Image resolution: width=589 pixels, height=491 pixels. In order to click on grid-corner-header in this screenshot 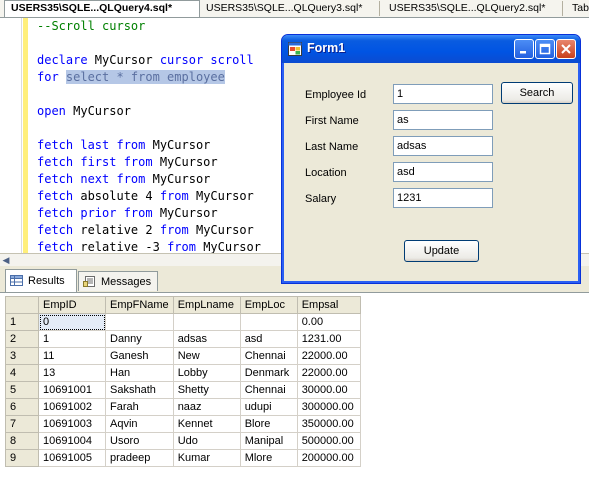, I will do `click(22, 305)`.